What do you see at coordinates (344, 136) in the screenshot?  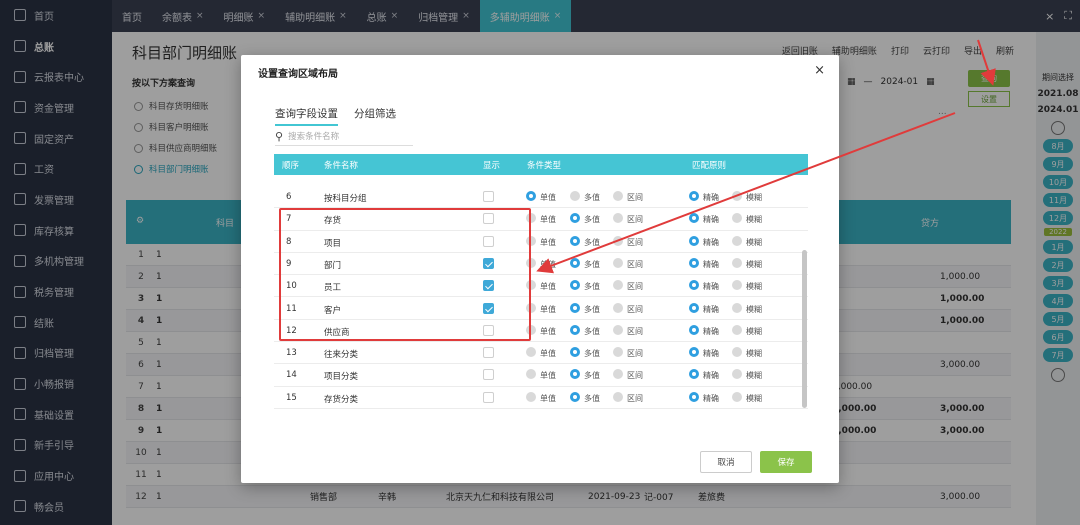 I see `search-input: ⚲ 搜索条件名称` at bounding box center [344, 136].